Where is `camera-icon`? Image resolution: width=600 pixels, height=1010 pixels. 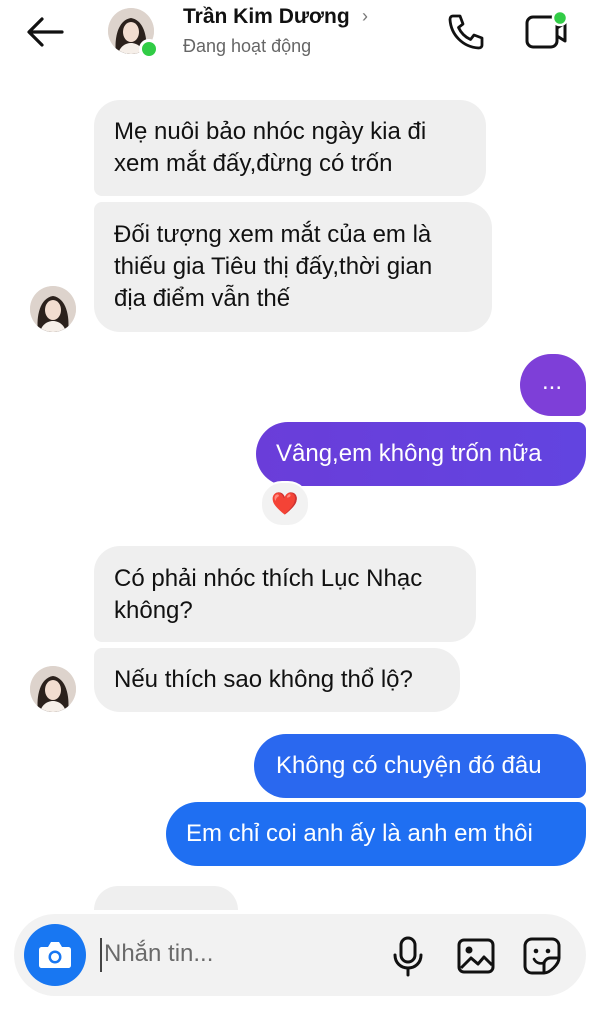
camera-icon is located at coordinates (55, 955).